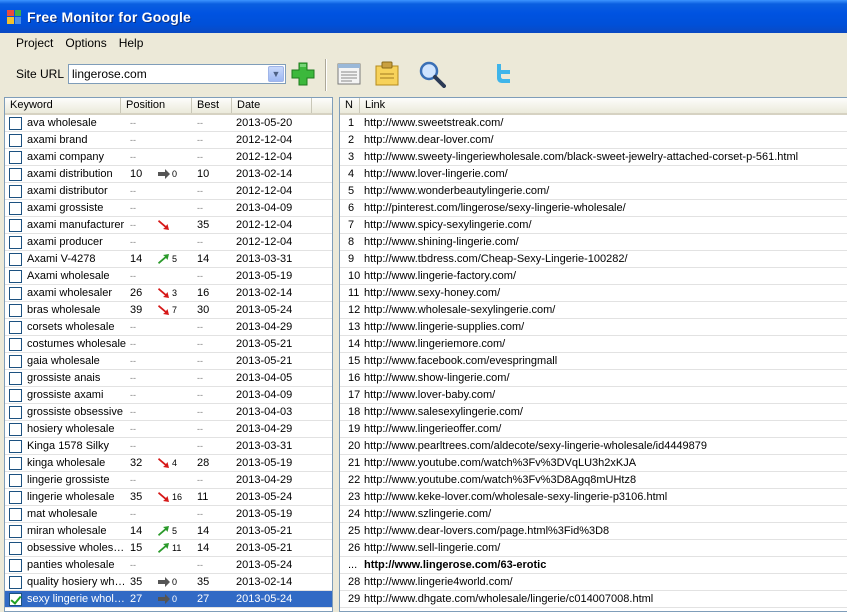 This screenshot has width=847, height=612. I want to click on link-url: http://www.lingerie-factory.com/, so click(605, 276).